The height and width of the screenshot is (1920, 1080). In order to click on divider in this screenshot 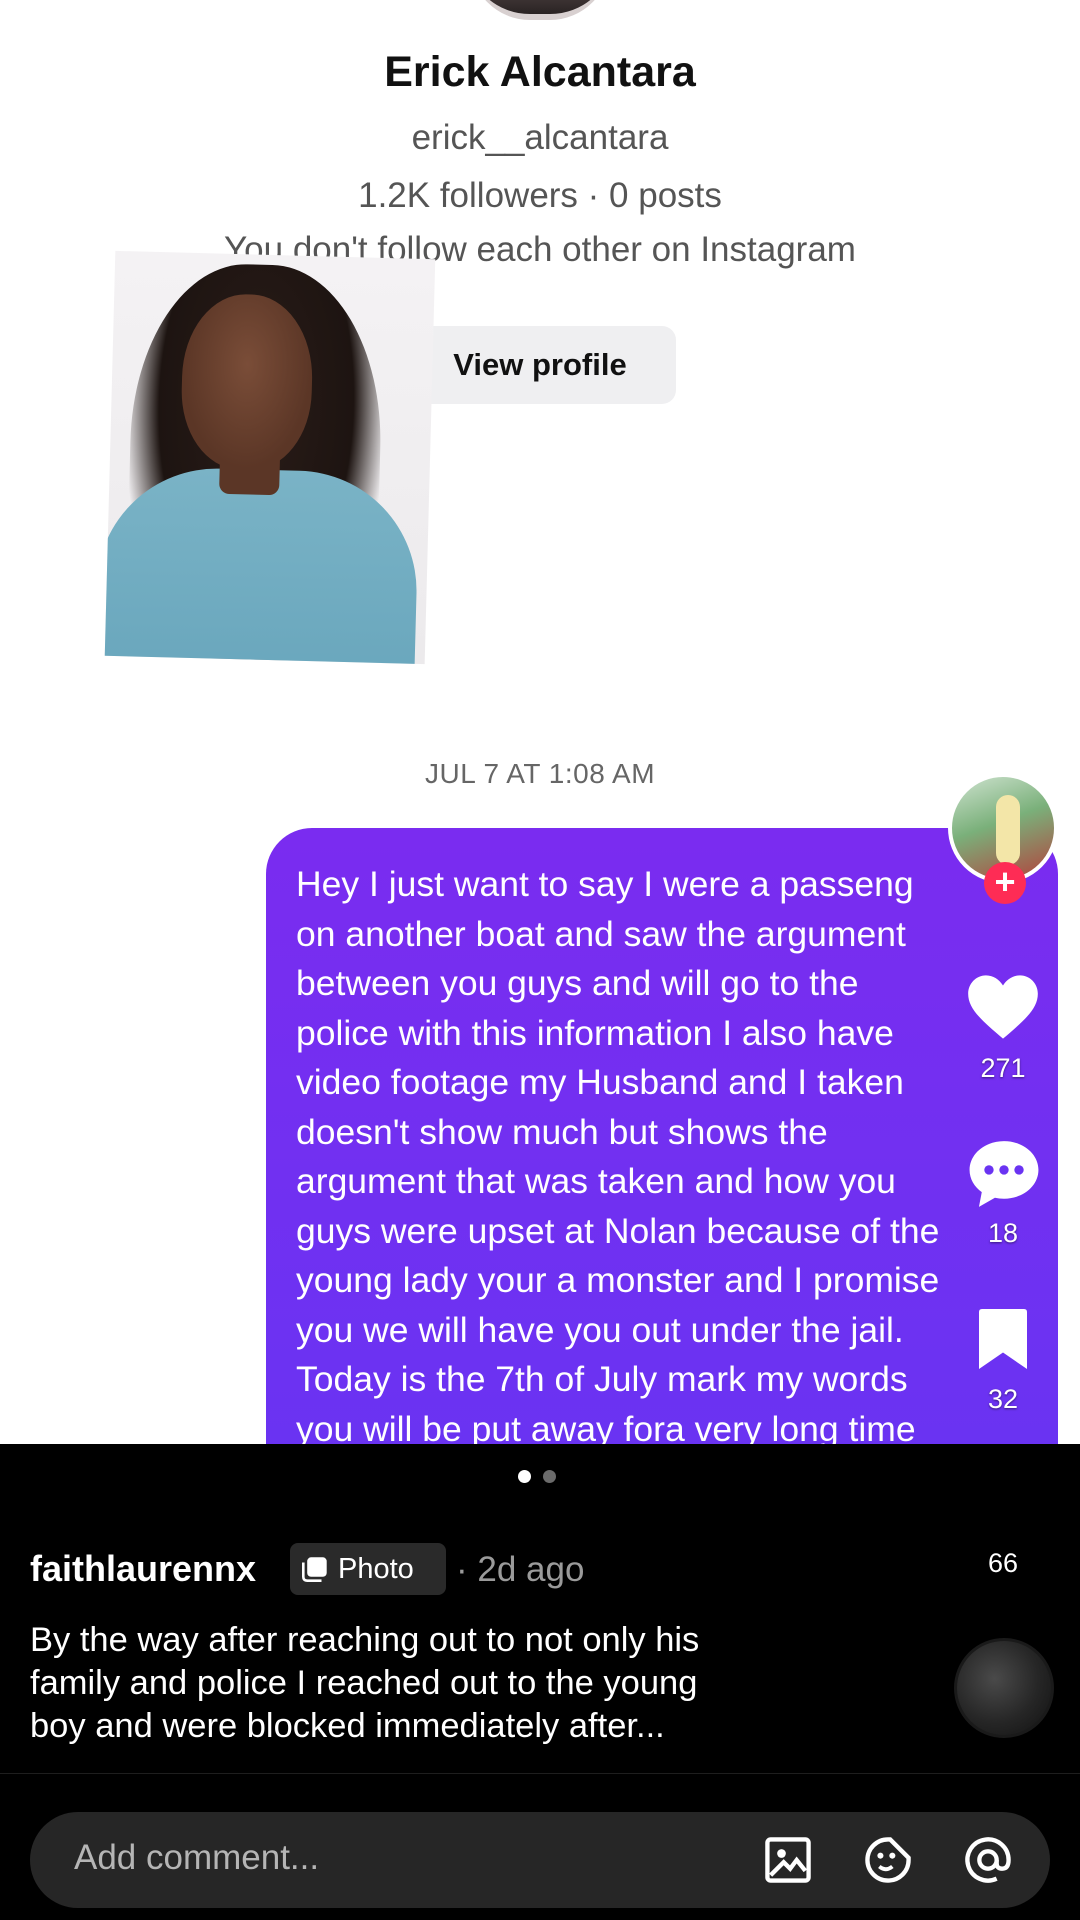, I will do `click(540, 1773)`.